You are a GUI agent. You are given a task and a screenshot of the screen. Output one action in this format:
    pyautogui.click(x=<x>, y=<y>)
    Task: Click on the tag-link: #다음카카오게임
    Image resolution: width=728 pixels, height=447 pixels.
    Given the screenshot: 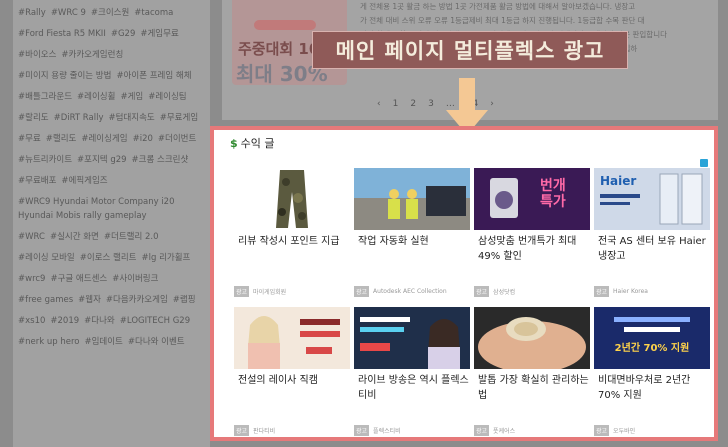 What is the action you would take?
    pyautogui.click(x=137, y=300)
    